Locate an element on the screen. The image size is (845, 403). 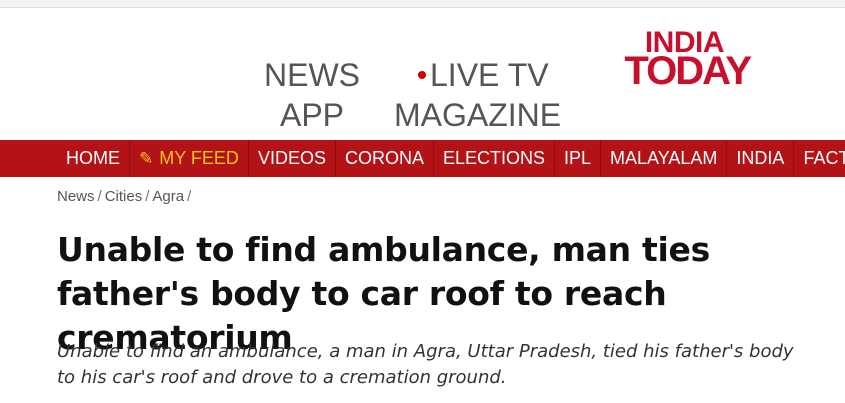
breadcrumb-item-cities: Cities is located at coordinates (124, 196).